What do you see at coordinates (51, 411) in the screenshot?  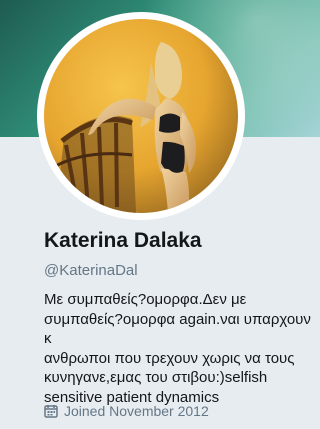 I see `calendar-icon` at bounding box center [51, 411].